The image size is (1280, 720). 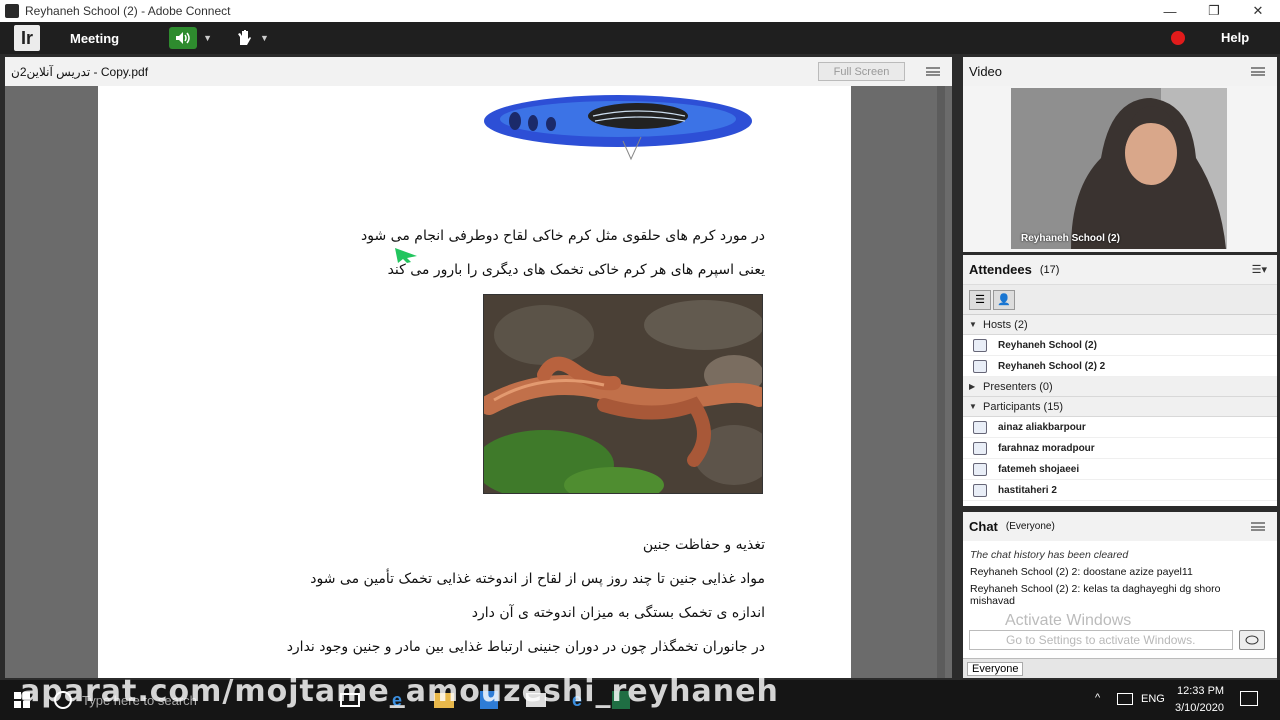 What do you see at coordinates (861, 71) in the screenshot?
I see `full-screen-button: Full Screen` at bounding box center [861, 71].